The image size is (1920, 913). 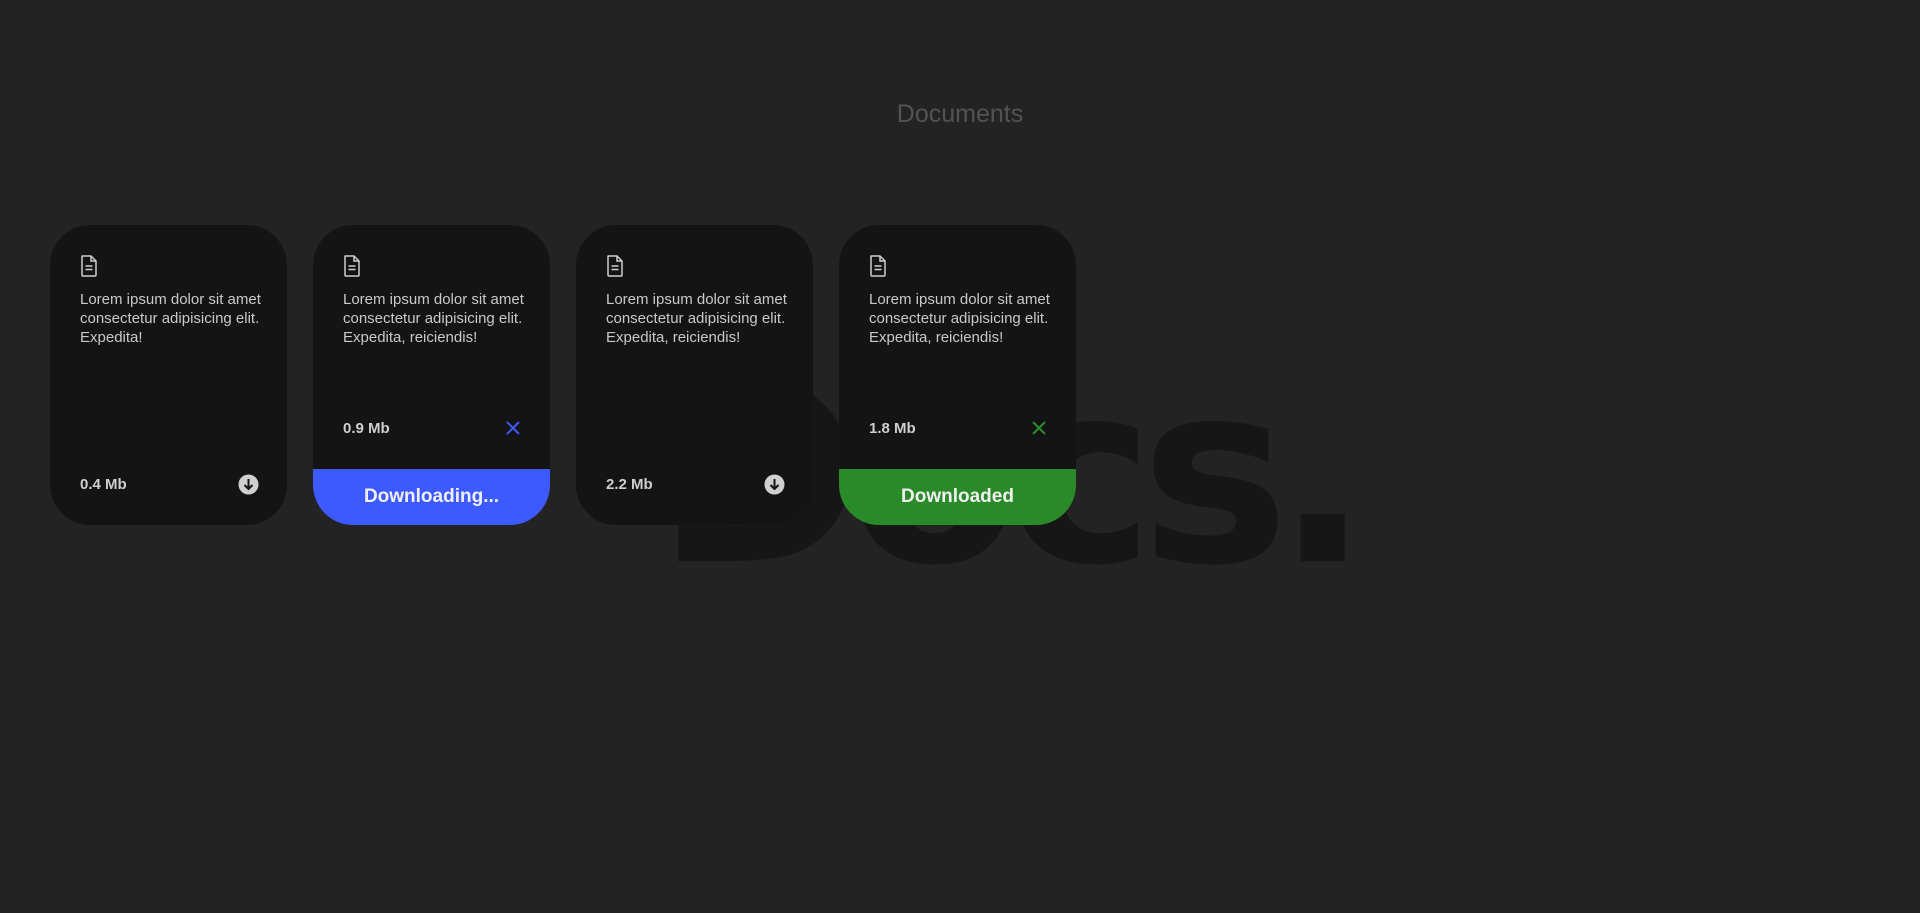 I want to click on card-footer: 2.2 Mb, so click(x=695, y=484).